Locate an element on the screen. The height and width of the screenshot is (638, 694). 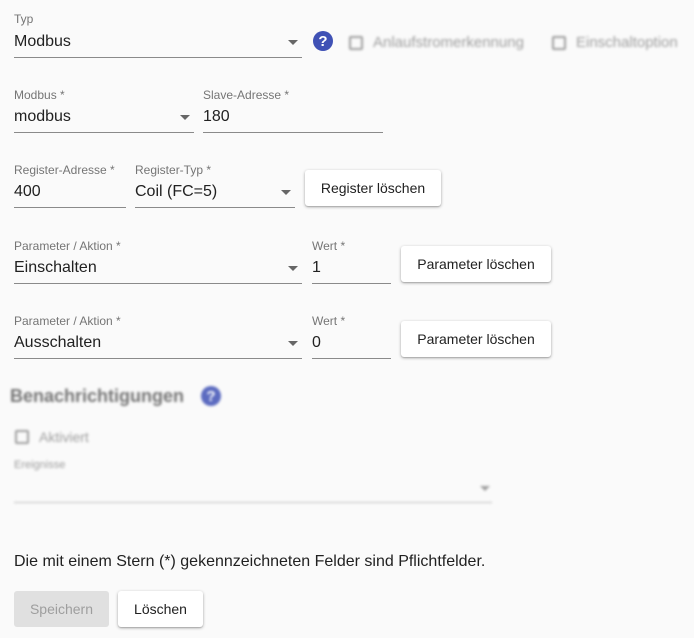
slave-address-value: 180 is located at coordinates (216, 116).